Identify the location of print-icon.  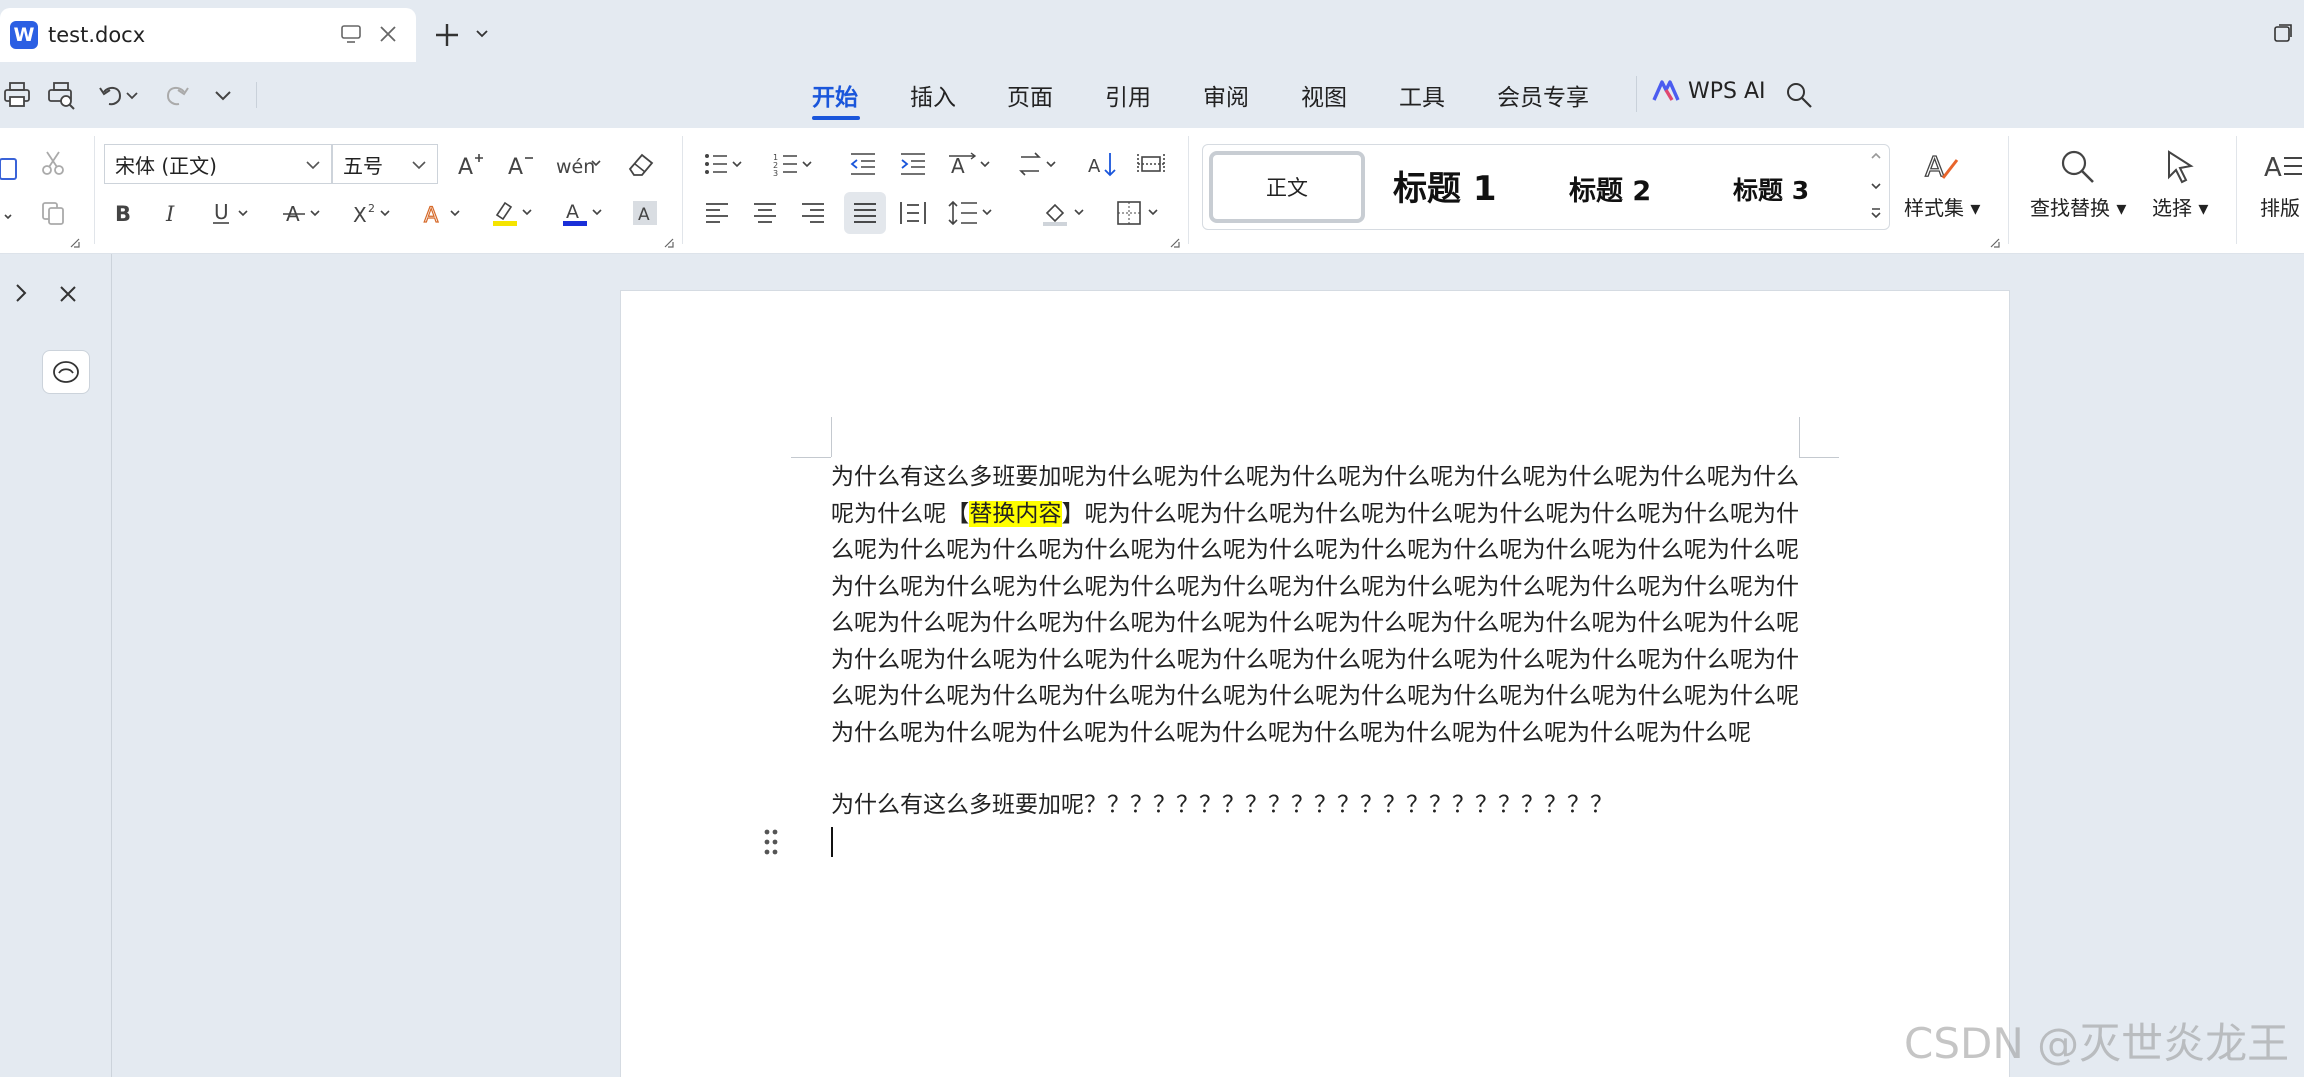
(17, 95).